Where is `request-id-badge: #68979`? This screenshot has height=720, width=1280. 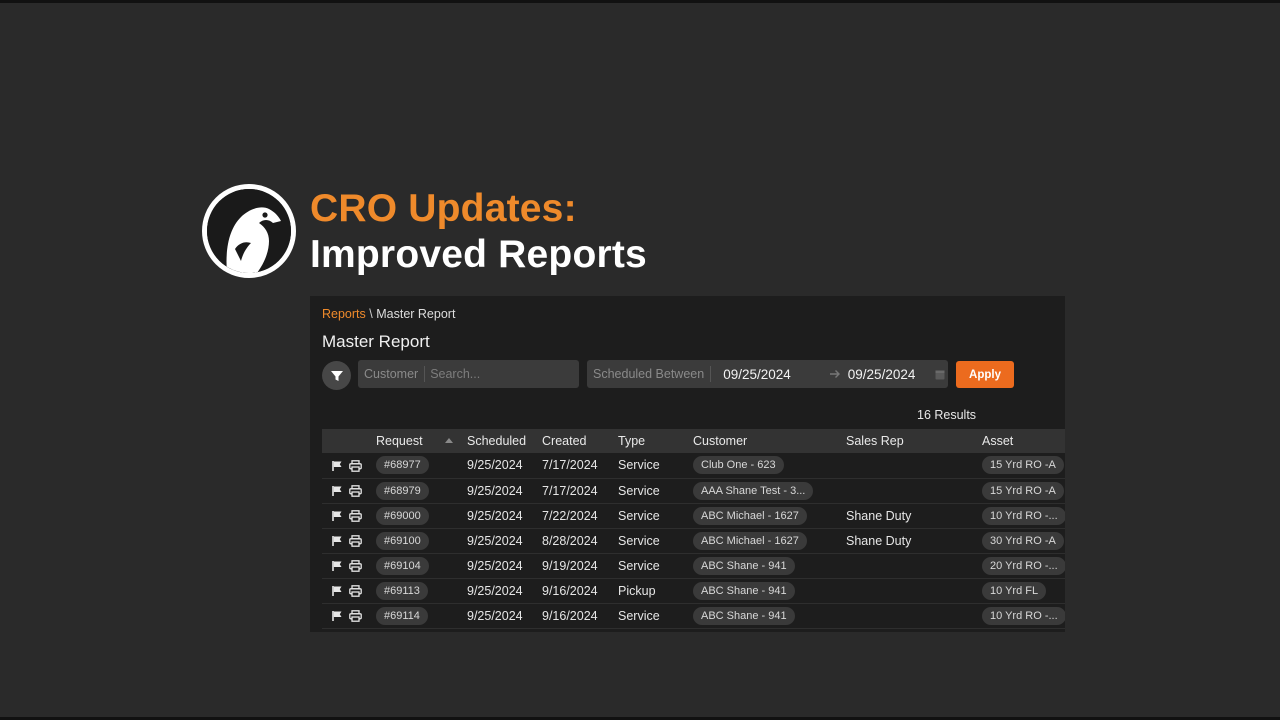 request-id-badge: #68979 is located at coordinates (402, 490).